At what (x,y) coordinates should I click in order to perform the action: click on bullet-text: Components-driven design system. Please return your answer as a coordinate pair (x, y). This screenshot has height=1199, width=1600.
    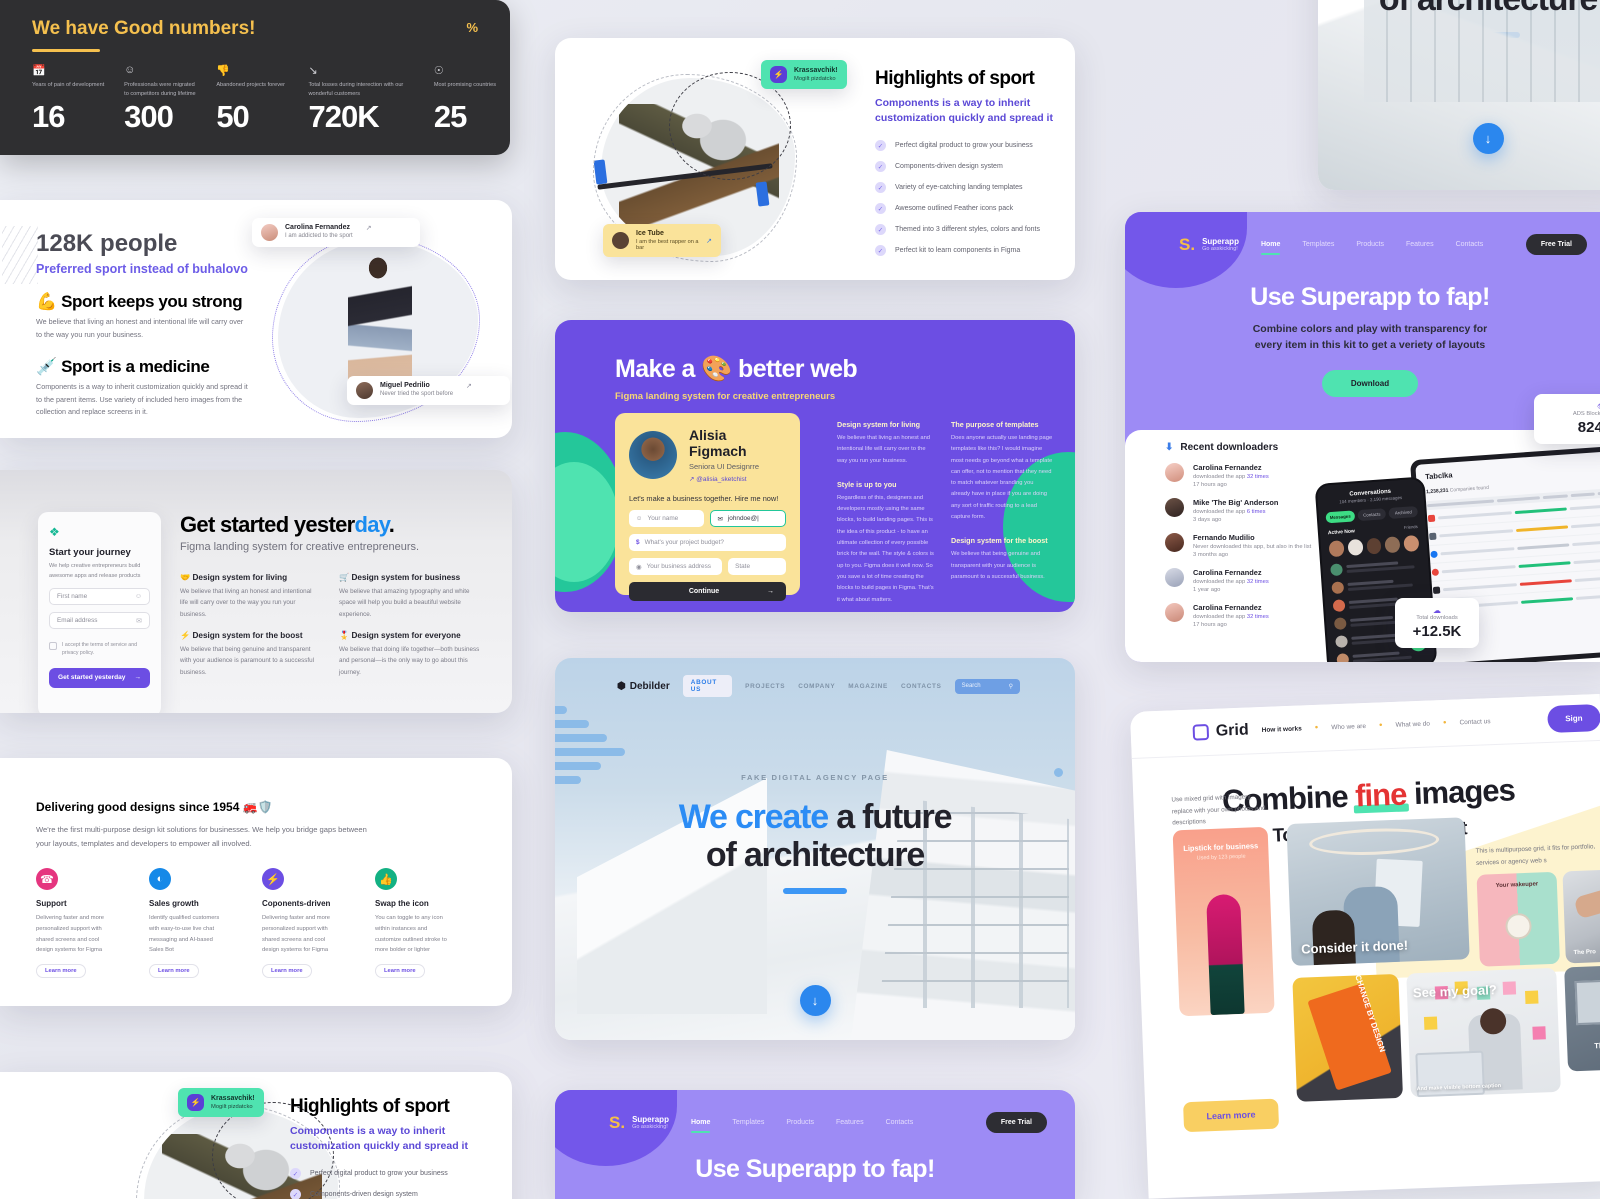
    Looking at the image, I should click on (364, 1195).